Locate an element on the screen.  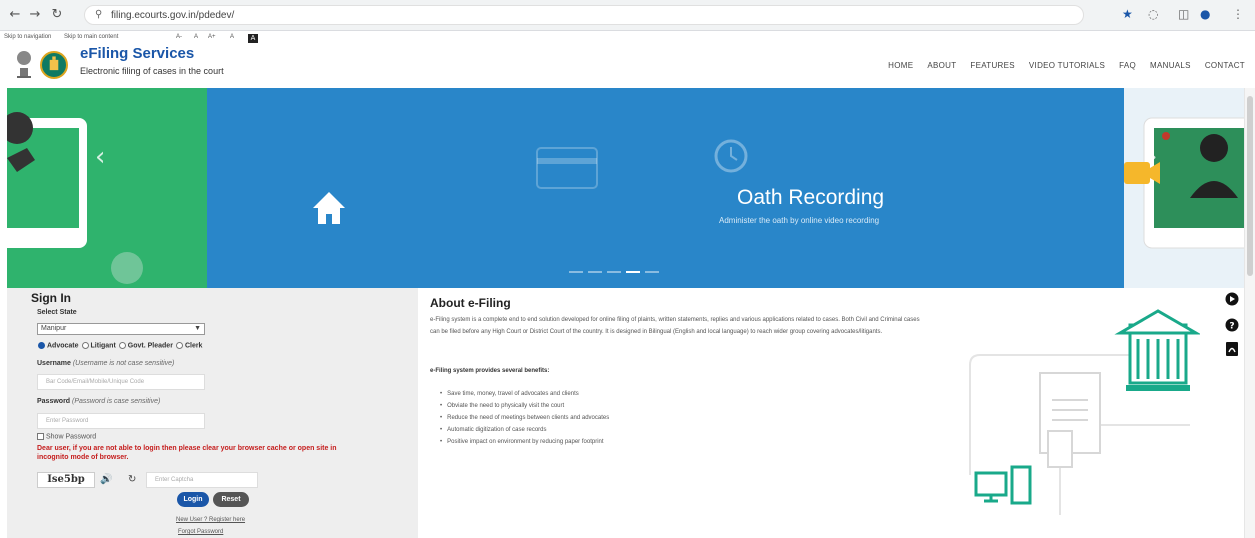
font-increase-button: A+ is located at coordinates (212, 37).